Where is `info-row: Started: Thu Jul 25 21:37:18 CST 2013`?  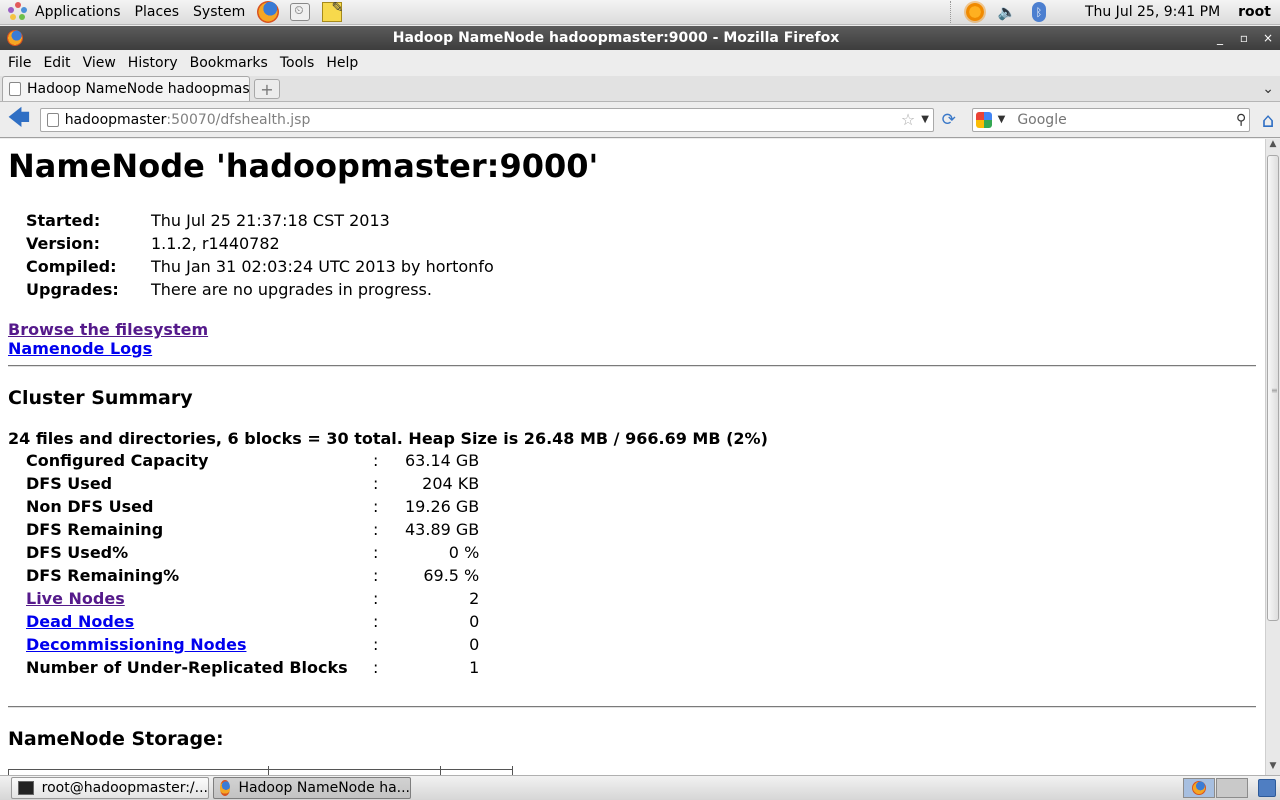 info-row: Started: Thu Jul 25 21:37:18 CST 2013 is located at coordinates (260, 220).